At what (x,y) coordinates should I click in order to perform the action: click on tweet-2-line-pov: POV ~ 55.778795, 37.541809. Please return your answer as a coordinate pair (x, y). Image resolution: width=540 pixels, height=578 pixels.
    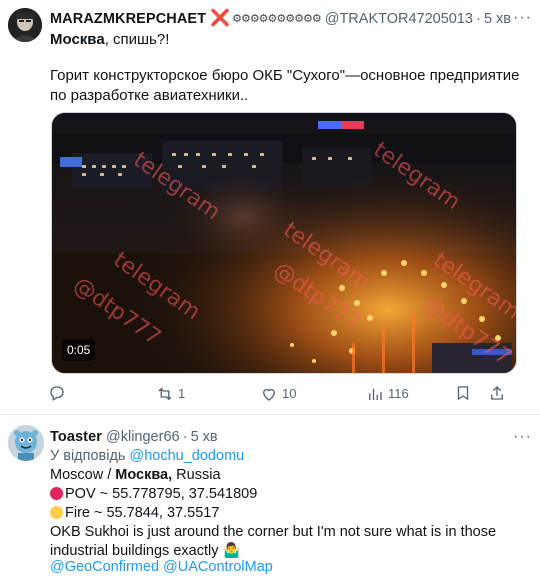
    Looking at the image, I should click on (290, 494).